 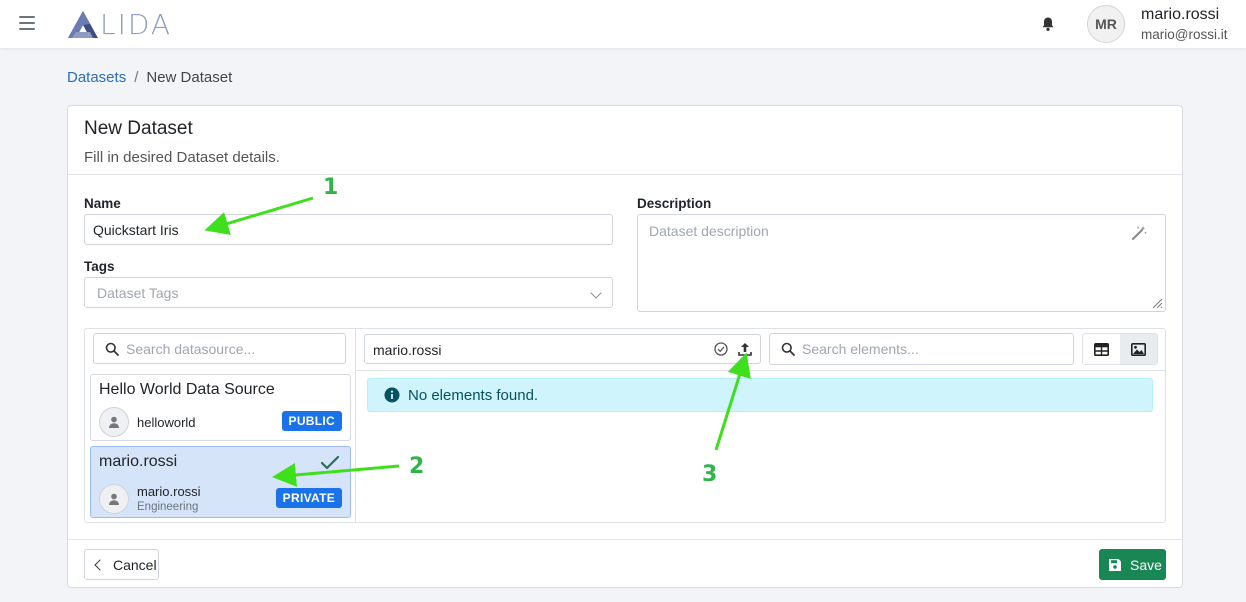 I want to click on private-badge: PRIVATE, so click(x=308, y=498).